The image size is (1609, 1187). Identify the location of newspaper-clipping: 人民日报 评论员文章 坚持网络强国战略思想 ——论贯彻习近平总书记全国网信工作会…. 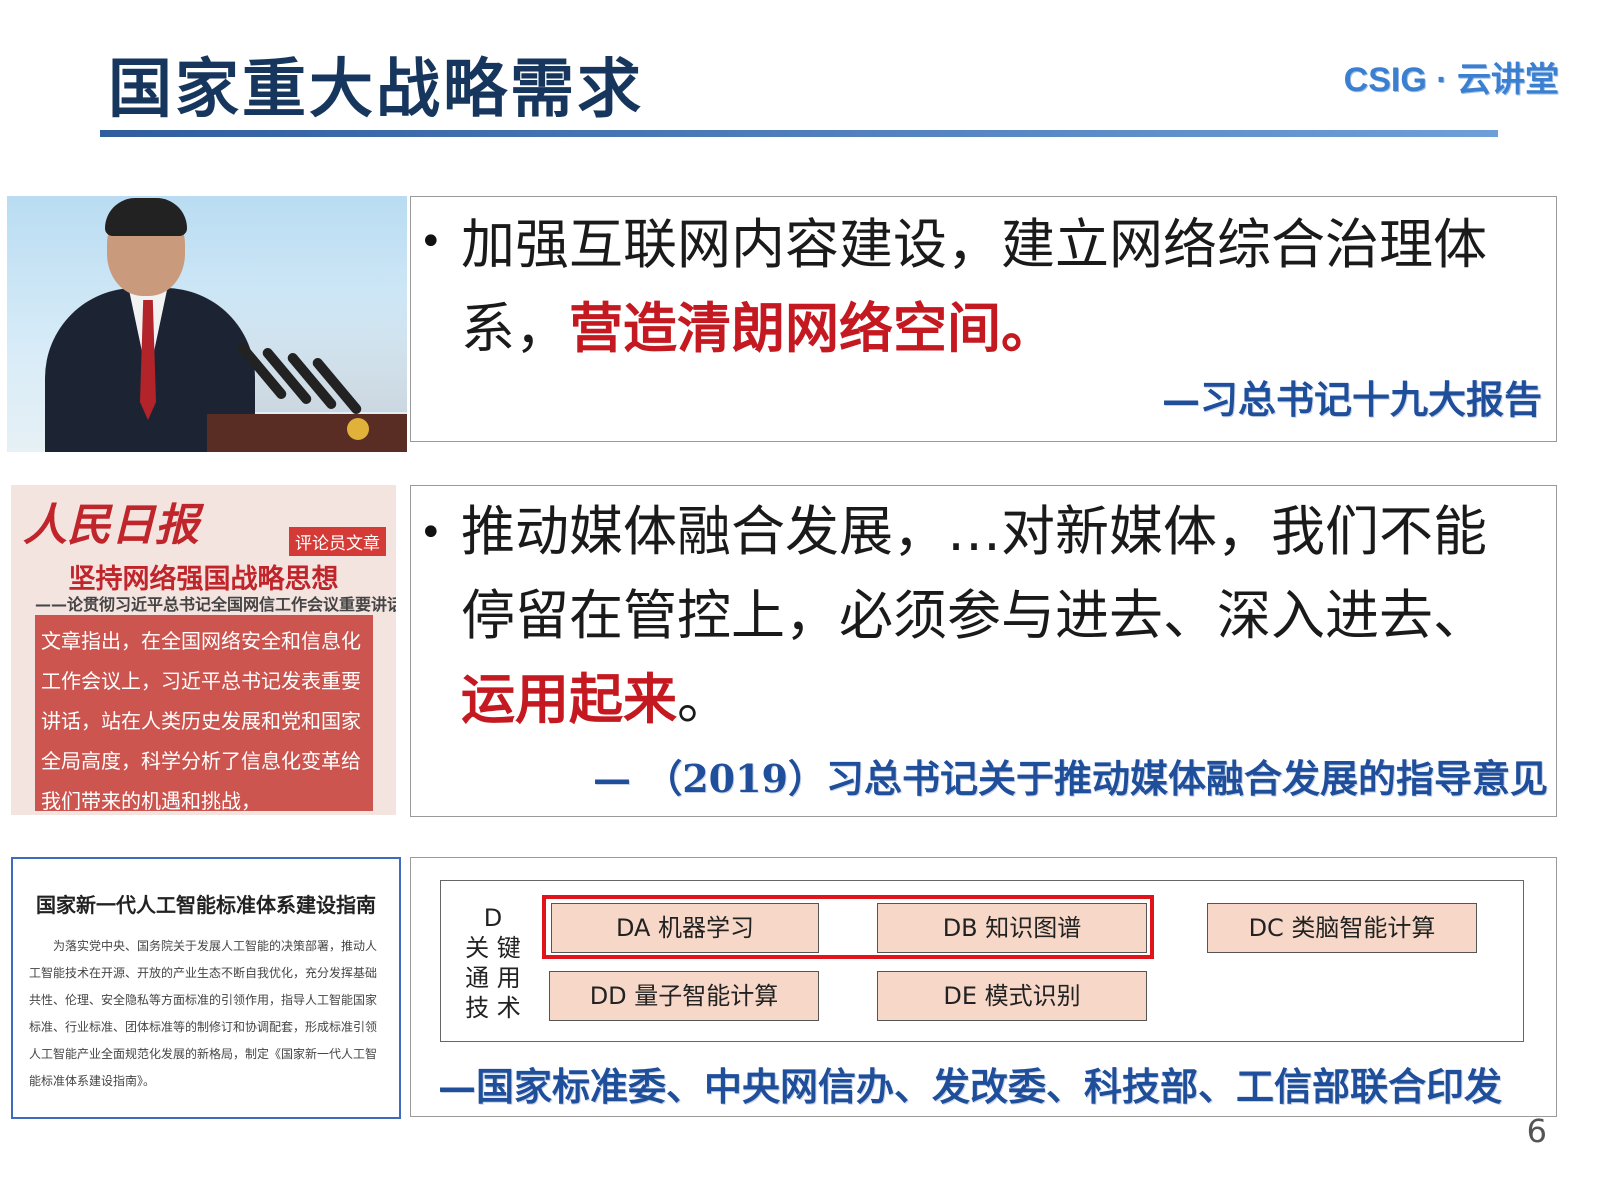
(203, 650).